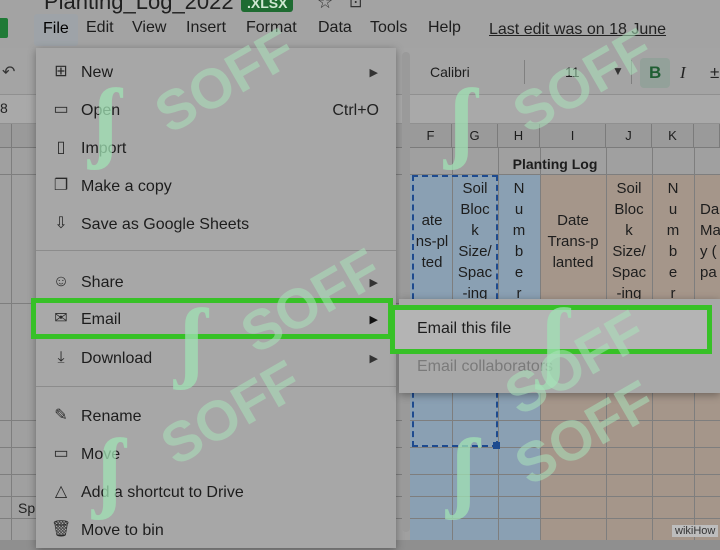  I want to click on column-header-k: K, so click(673, 136).